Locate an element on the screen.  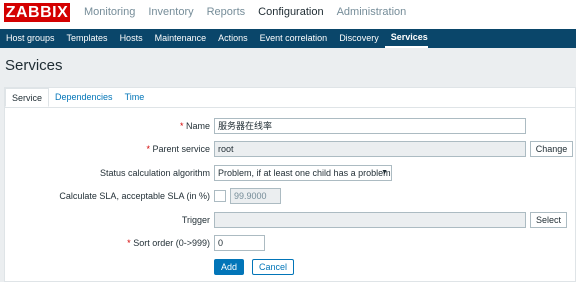
parent-service-field: root is located at coordinates (370, 149).